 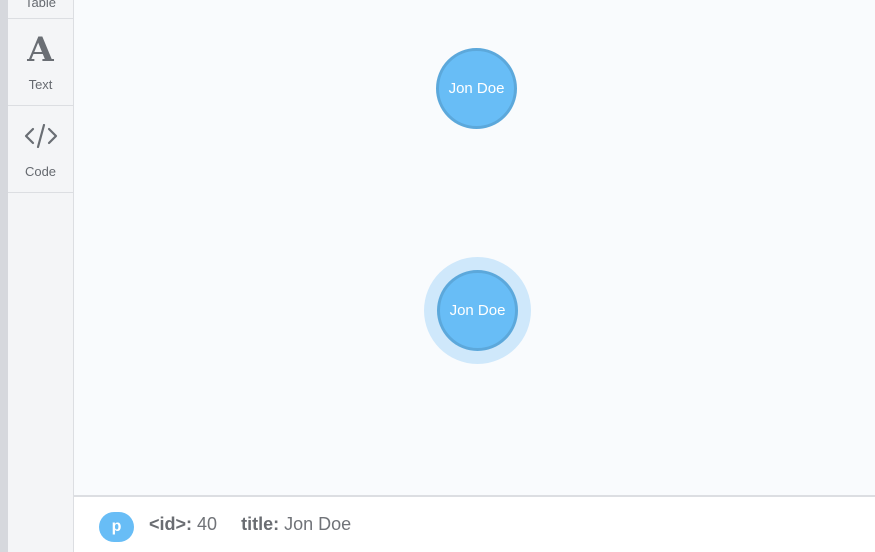 What do you see at coordinates (40, 149) in the screenshot?
I see `sidebar-item-code: Code` at bounding box center [40, 149].